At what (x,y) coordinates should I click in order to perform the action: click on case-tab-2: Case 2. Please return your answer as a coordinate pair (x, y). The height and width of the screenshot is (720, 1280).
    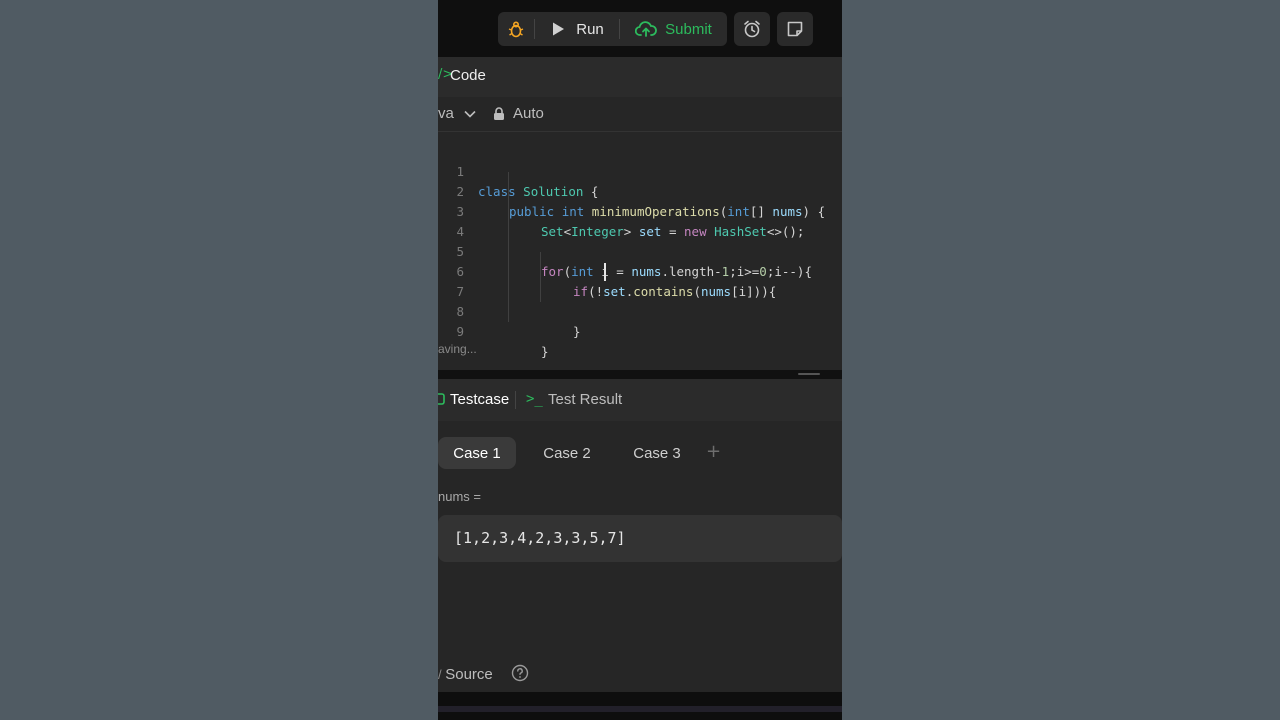
    Looking at the image, I should click on (567, 453).